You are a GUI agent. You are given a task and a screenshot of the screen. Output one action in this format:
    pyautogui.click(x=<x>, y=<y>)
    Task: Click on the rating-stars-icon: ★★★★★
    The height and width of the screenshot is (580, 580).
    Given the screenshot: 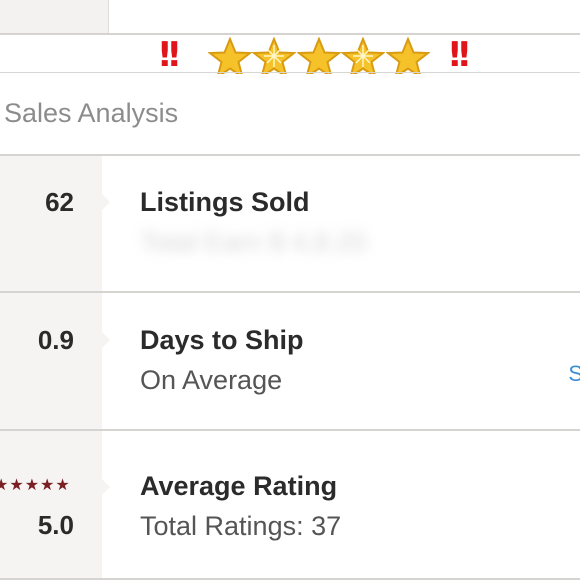 What is the action you would take?
    pyautogui.click(x=35, y=484)
    